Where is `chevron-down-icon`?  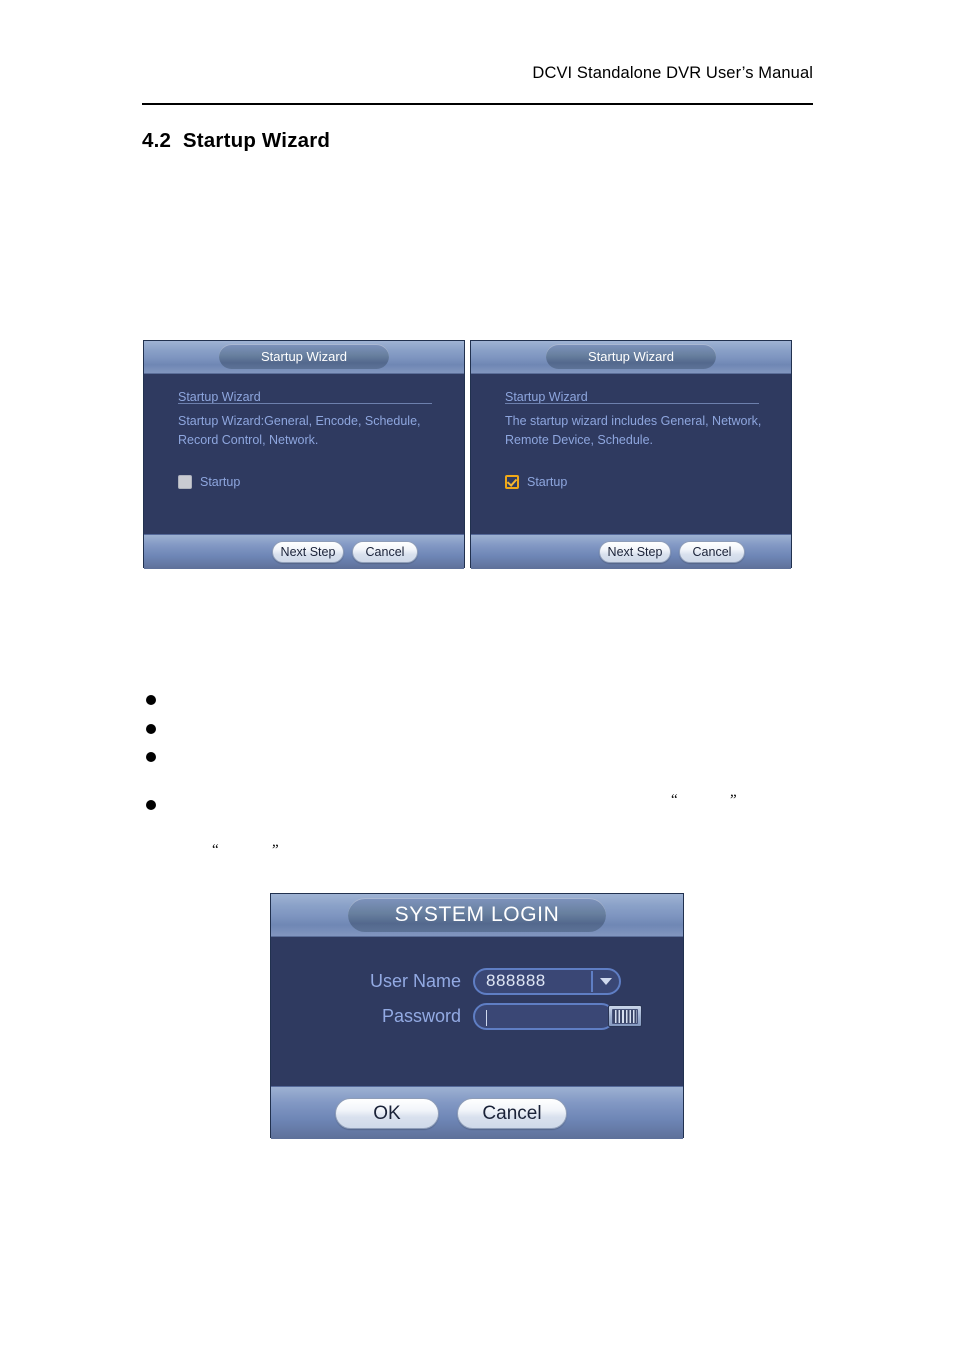
chevron-down-icon is located at coordinates (606, 981).